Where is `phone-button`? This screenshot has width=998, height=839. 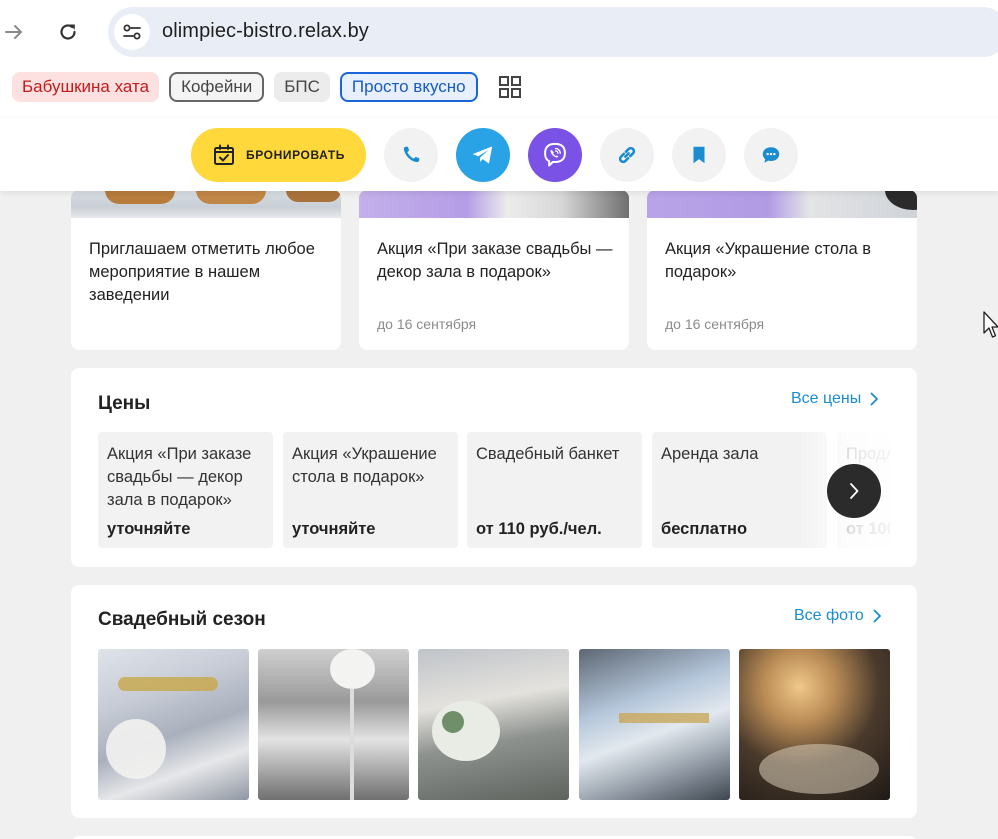 phone-button is located at coordinates (411, 155).